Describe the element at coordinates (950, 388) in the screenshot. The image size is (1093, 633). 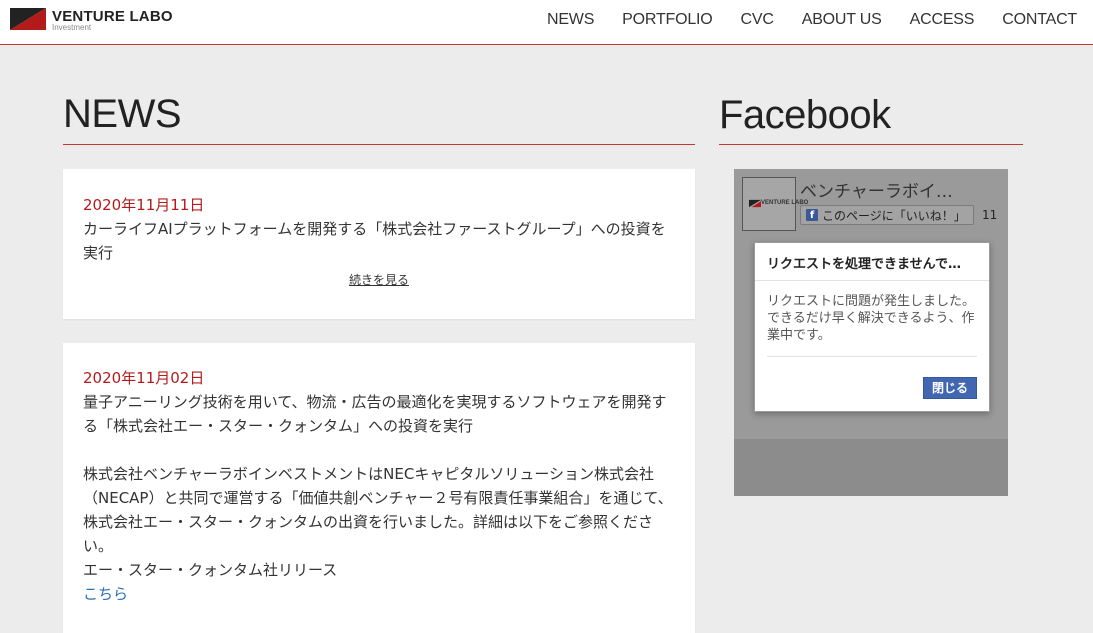
I see `close-button: 閉じる` at that location.